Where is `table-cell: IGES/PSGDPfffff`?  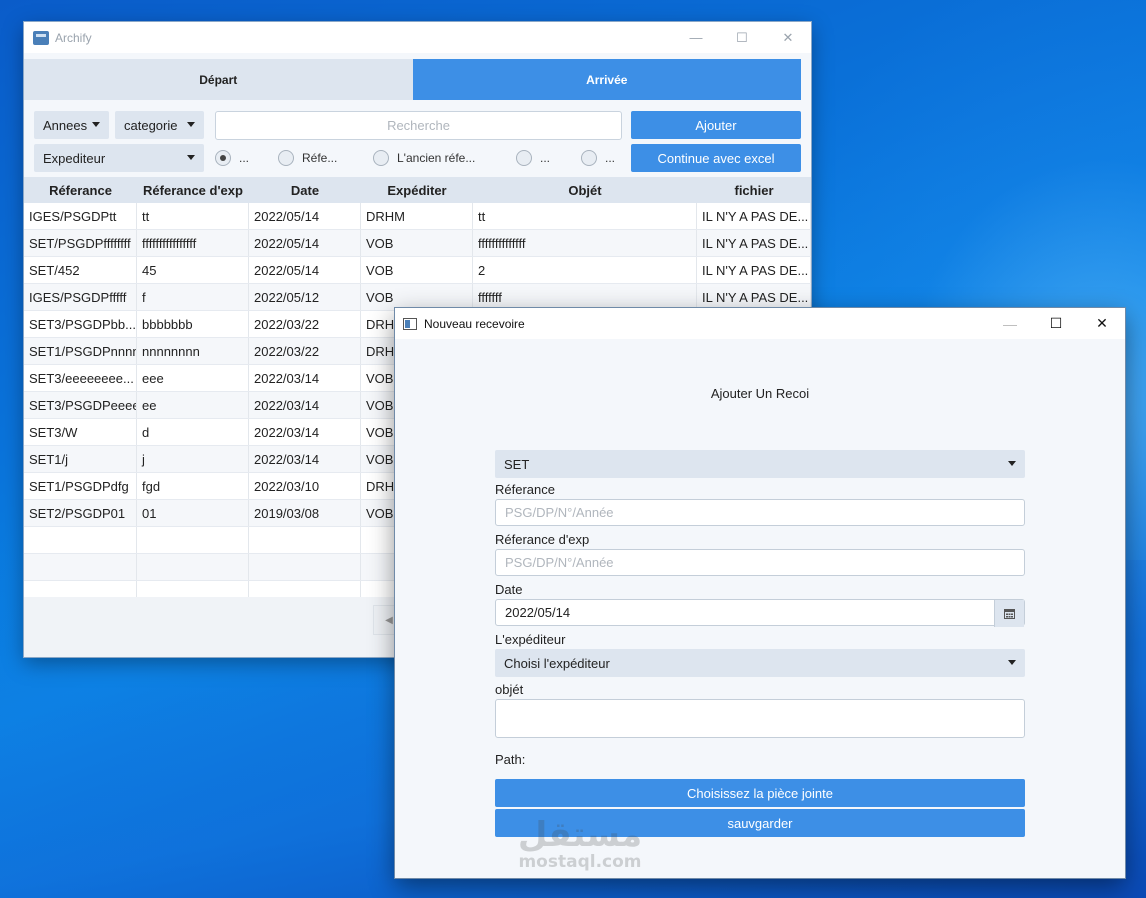 table-cell: IGES/PSGDPfffff is located at coordinates (80, 297).